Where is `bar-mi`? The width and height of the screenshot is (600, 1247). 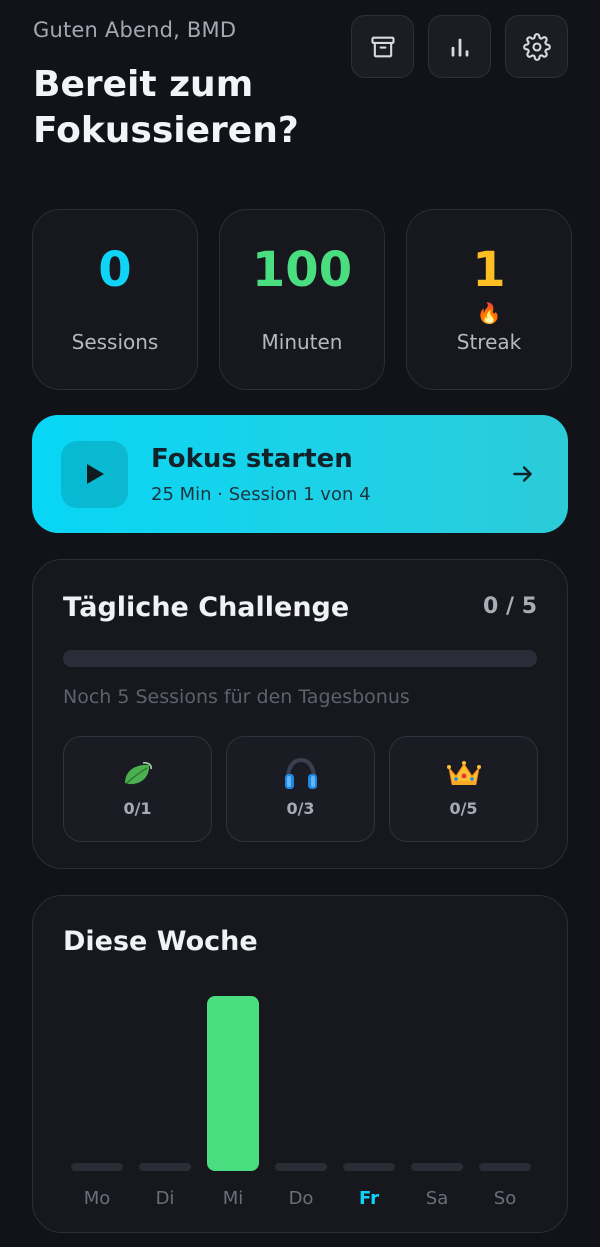 bar-mi is located at coordinates (233, 1083).